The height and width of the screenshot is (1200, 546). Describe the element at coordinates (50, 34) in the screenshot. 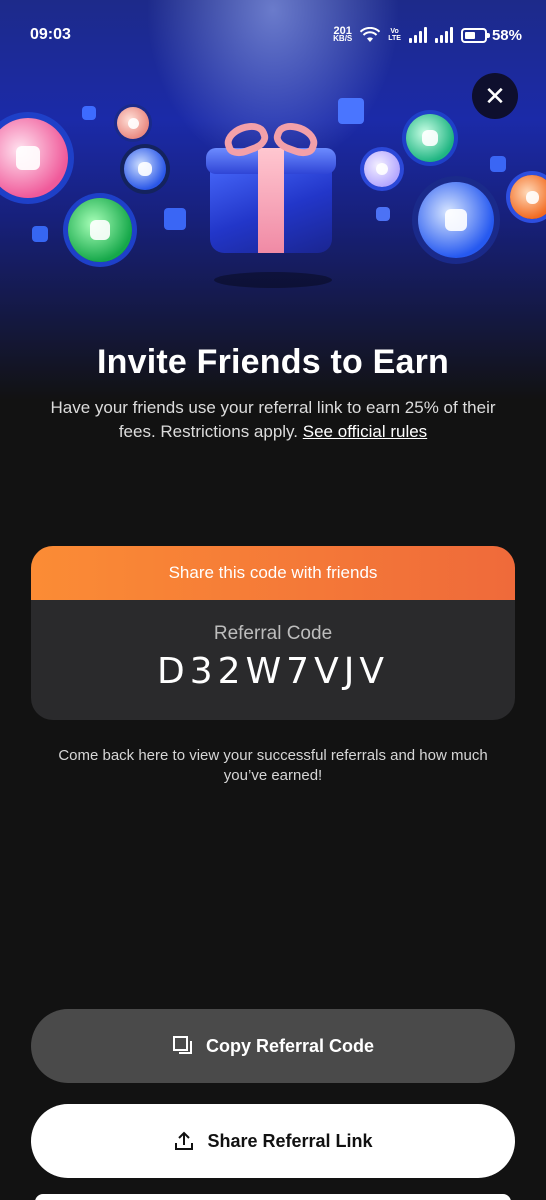

I see `status-time: 09:03` at that location.